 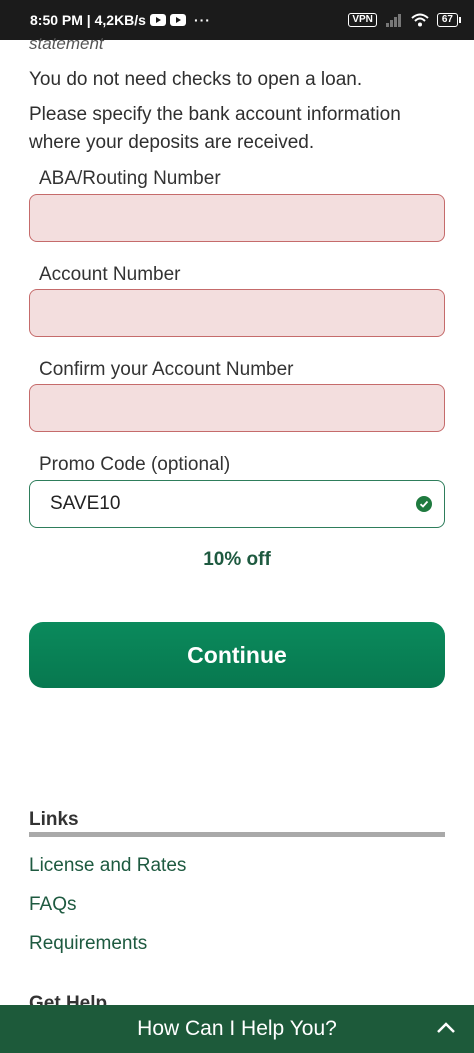 I want to click on promo-code-value: SAVE10, so click(x=85, y=503).